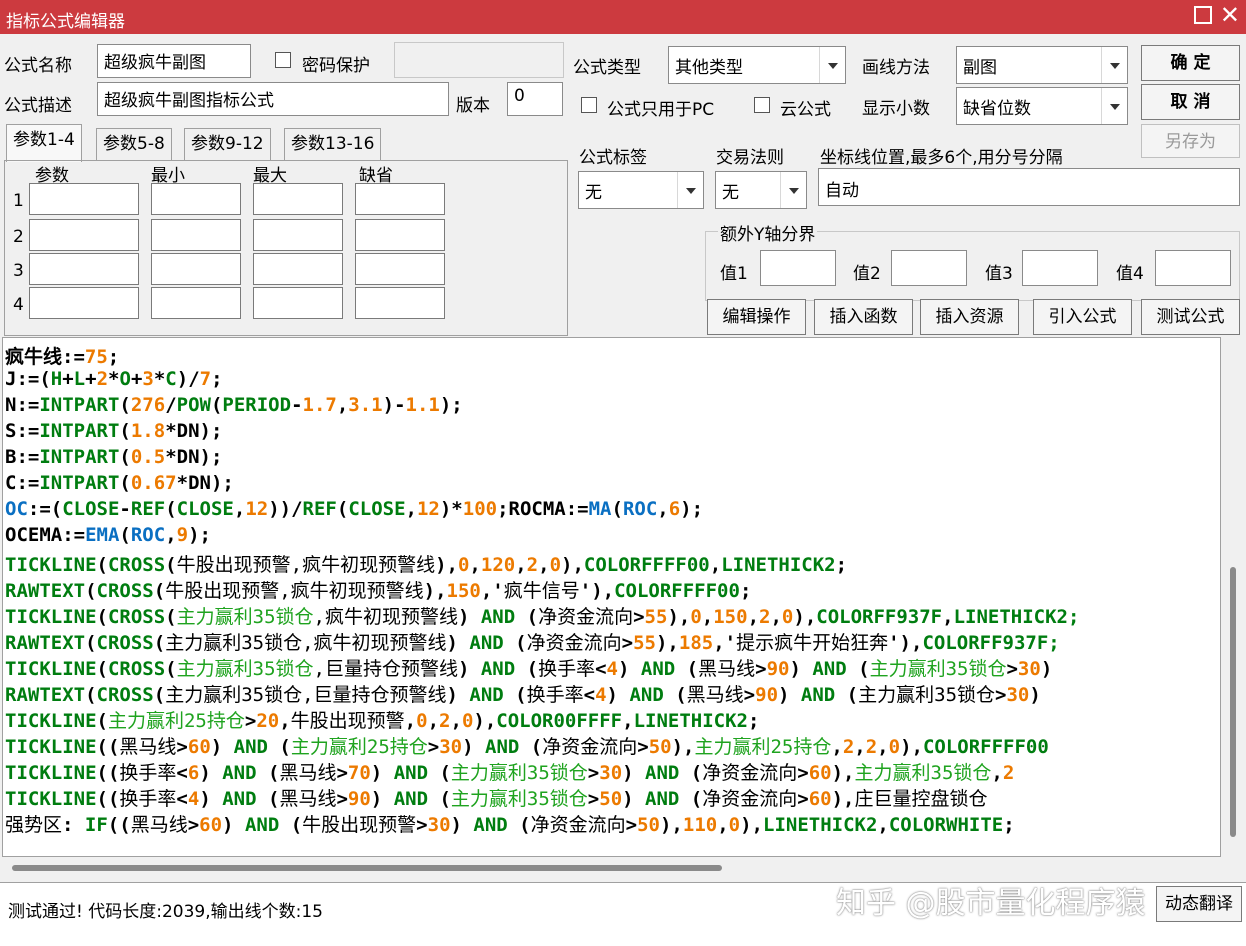 This screenshot has width=1246, height=946. I want to click on y1-label: 值1, so click(734, 274).